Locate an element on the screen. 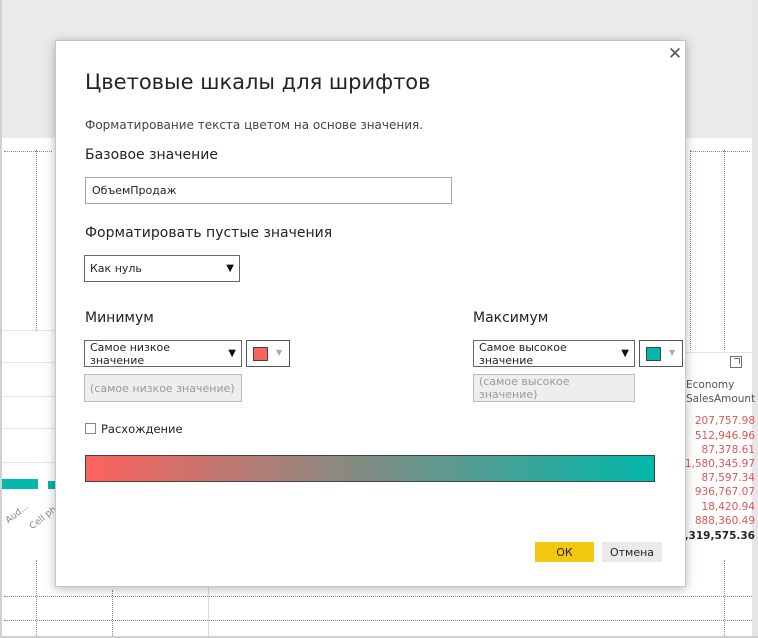 This screenshot has width=758, height=638. color-scale-preview is located at coordinates (370, 468).